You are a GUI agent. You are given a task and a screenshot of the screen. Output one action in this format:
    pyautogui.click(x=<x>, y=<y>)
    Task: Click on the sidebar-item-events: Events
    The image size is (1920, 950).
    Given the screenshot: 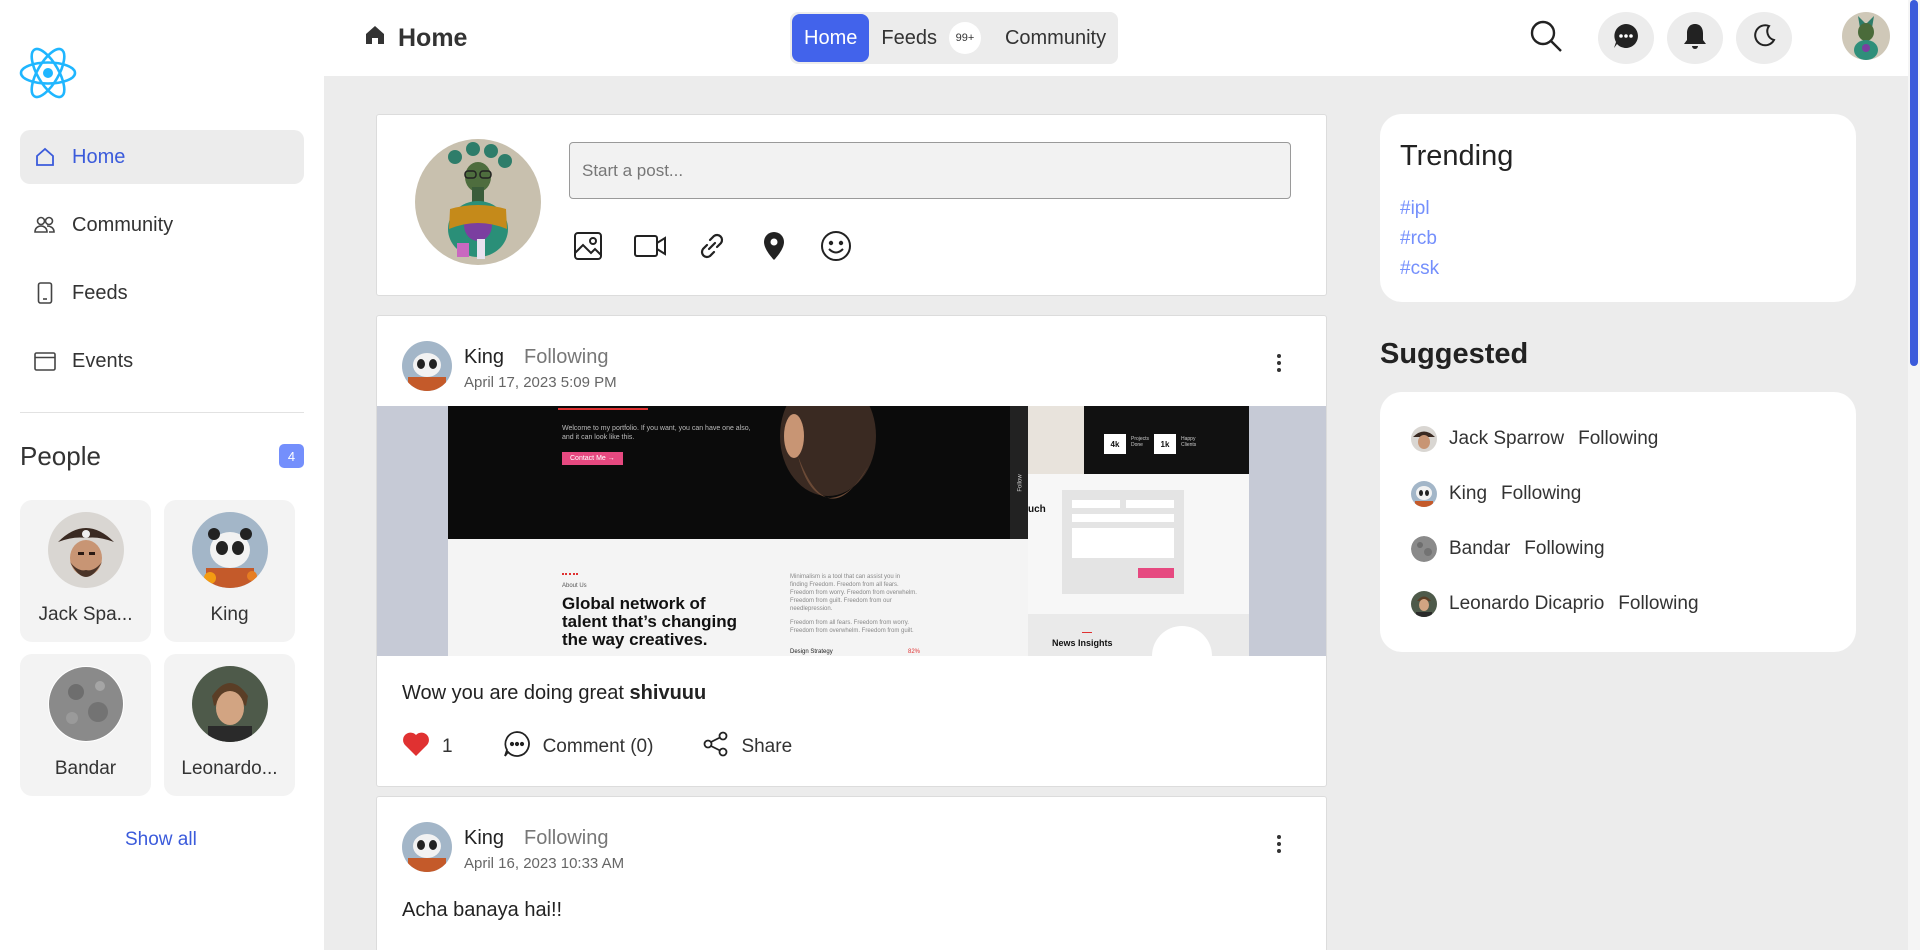 What is the action you would take?
    pyautogui.click(x=162, y=361)
    